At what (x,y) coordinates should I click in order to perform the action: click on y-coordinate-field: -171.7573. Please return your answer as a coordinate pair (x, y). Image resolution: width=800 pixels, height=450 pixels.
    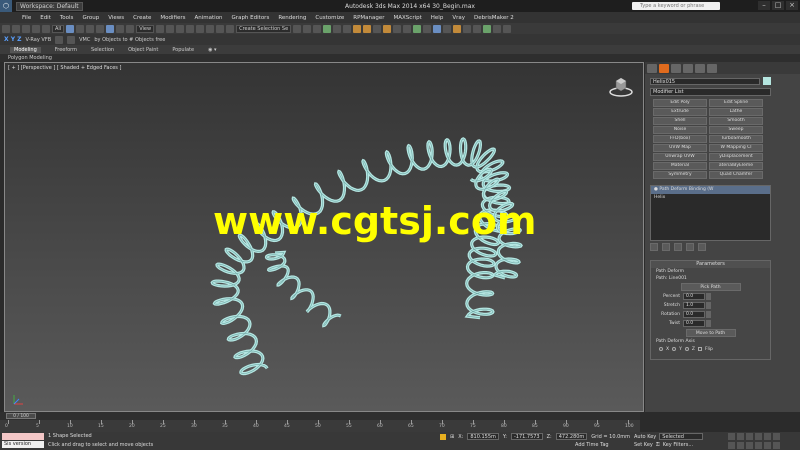
    Looking at the image, I should click on (526, 436).